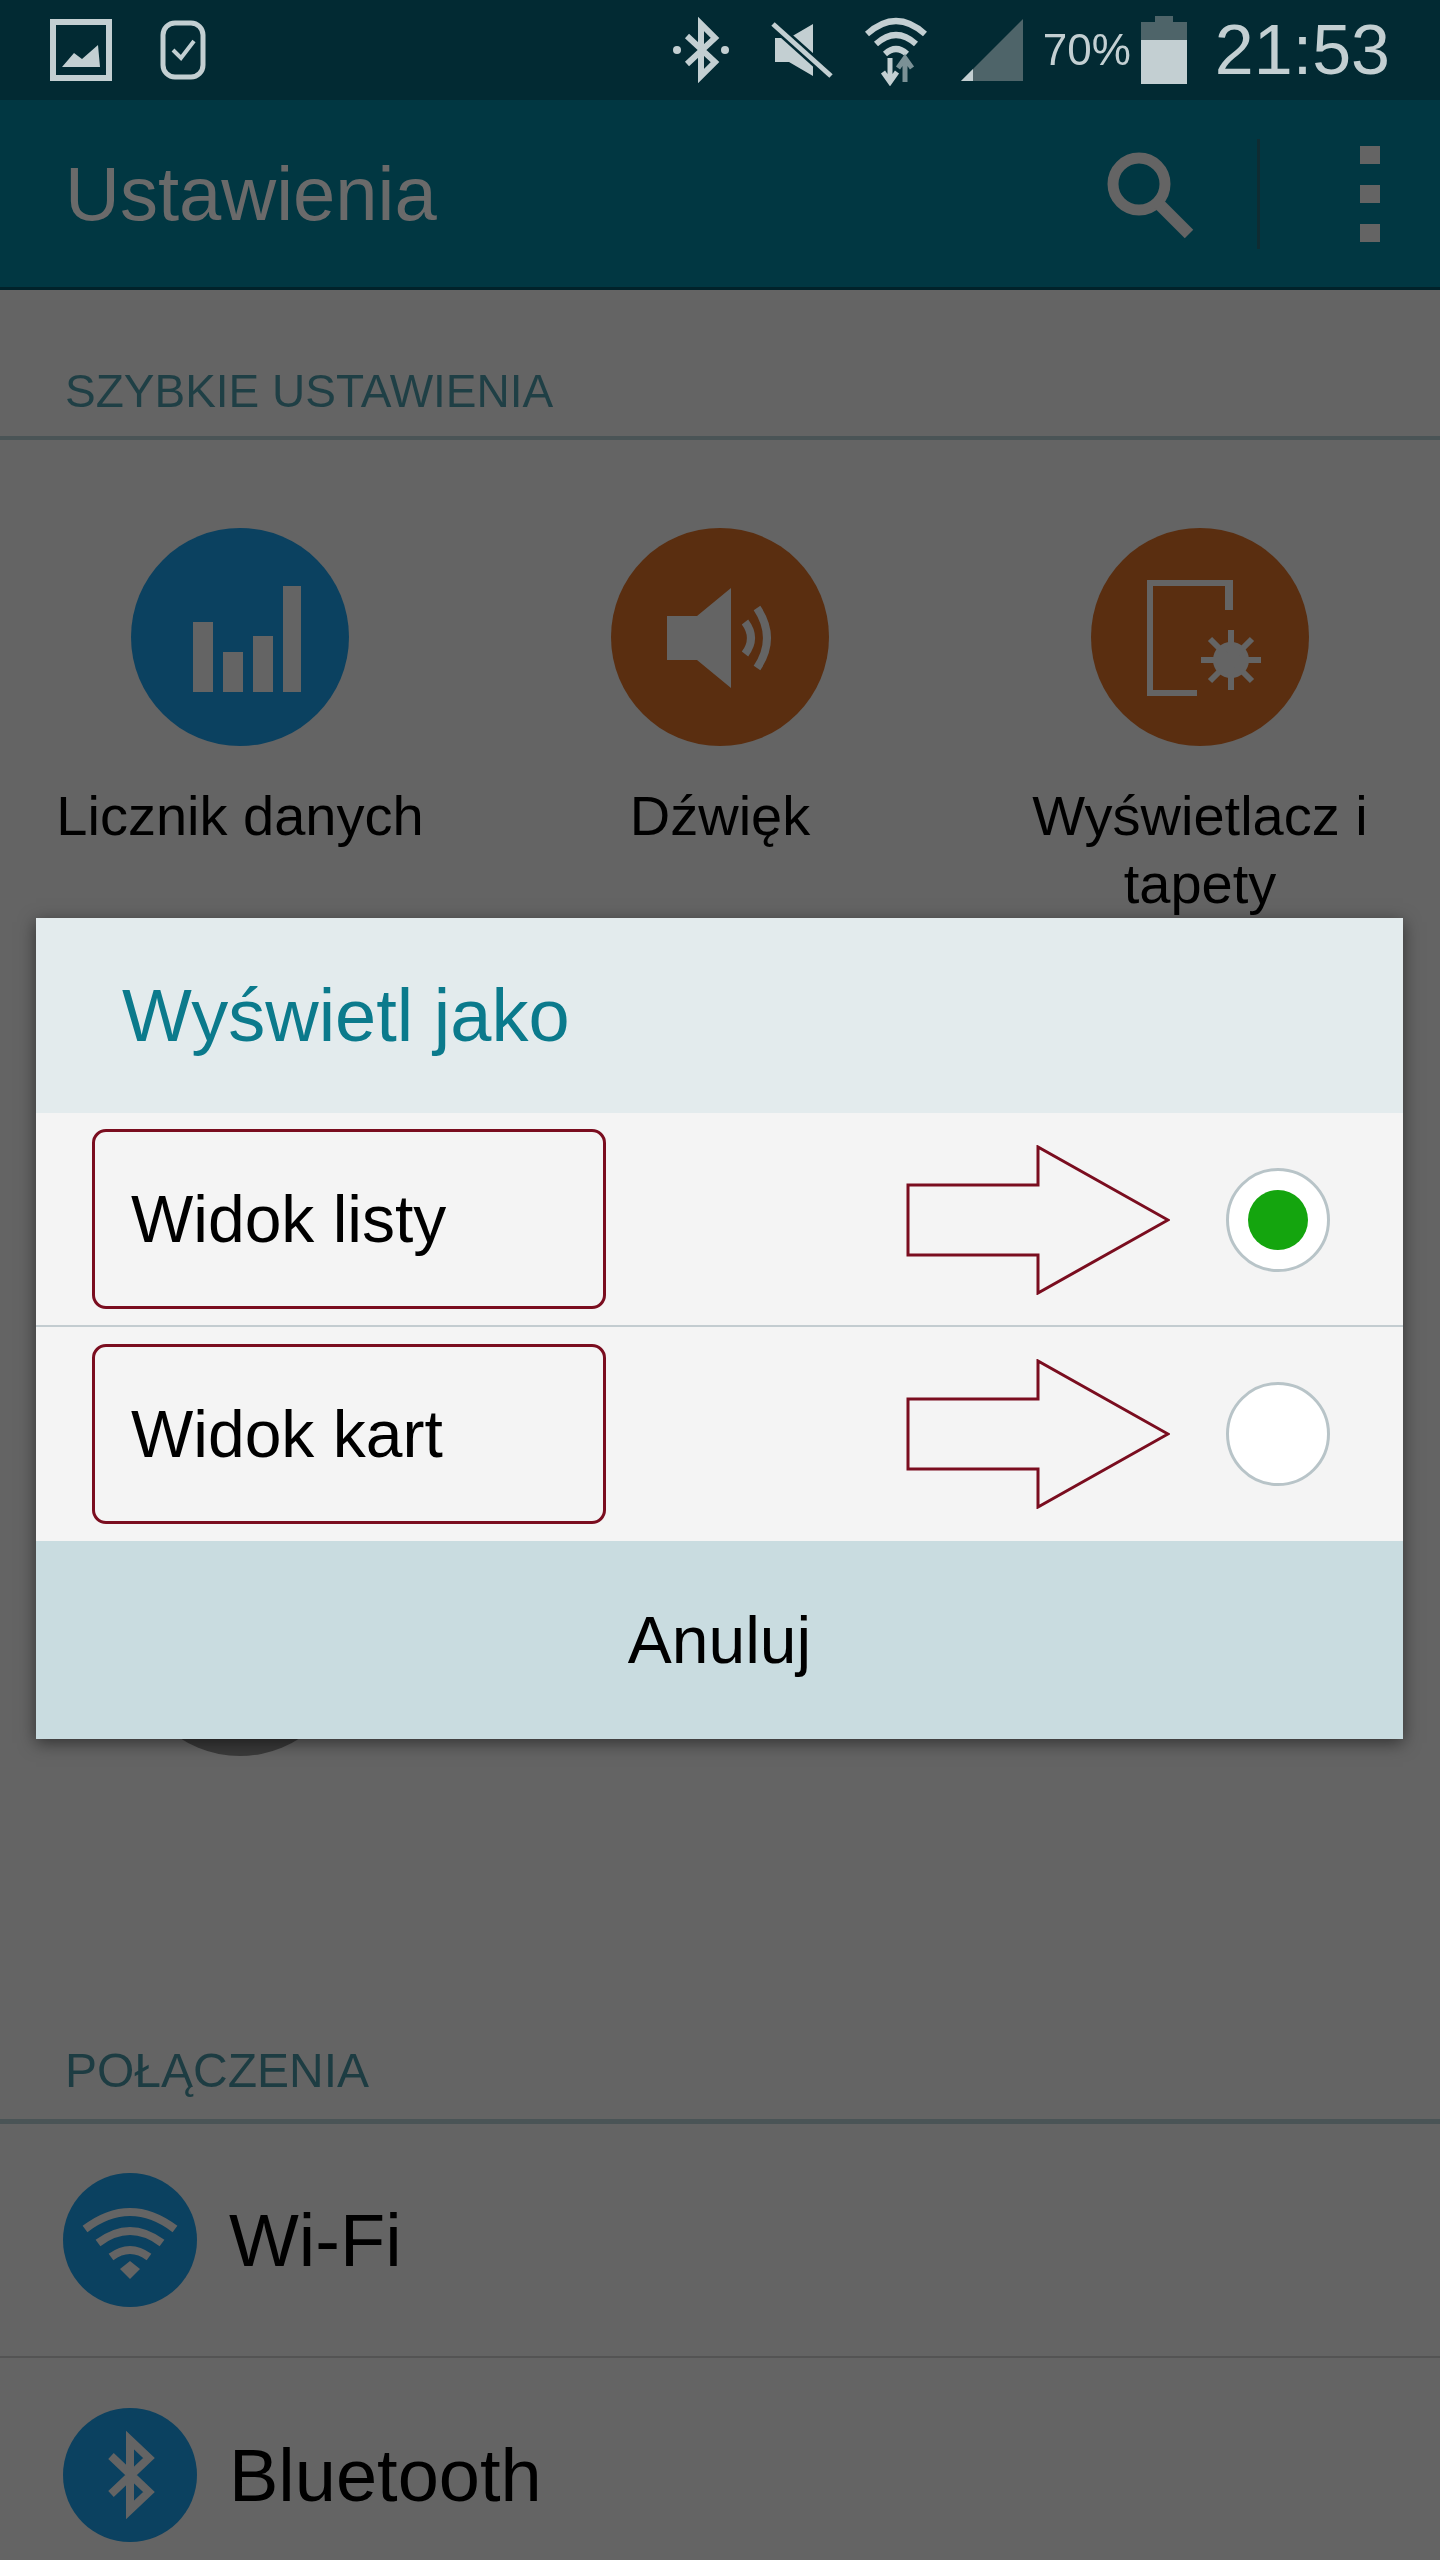  What do you see at coordinates (1302, 50) in the screenshot?
I see `clock: 21:53` at bounding box center [1302, 50].